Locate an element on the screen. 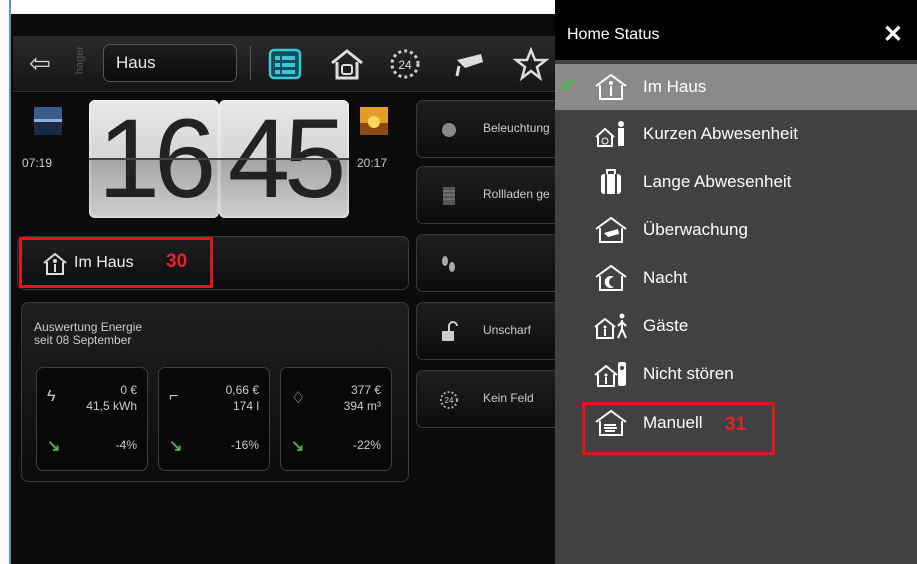 This screenshot has width=917, height=564. house-guest-icon is located at coordinates (610, 326).